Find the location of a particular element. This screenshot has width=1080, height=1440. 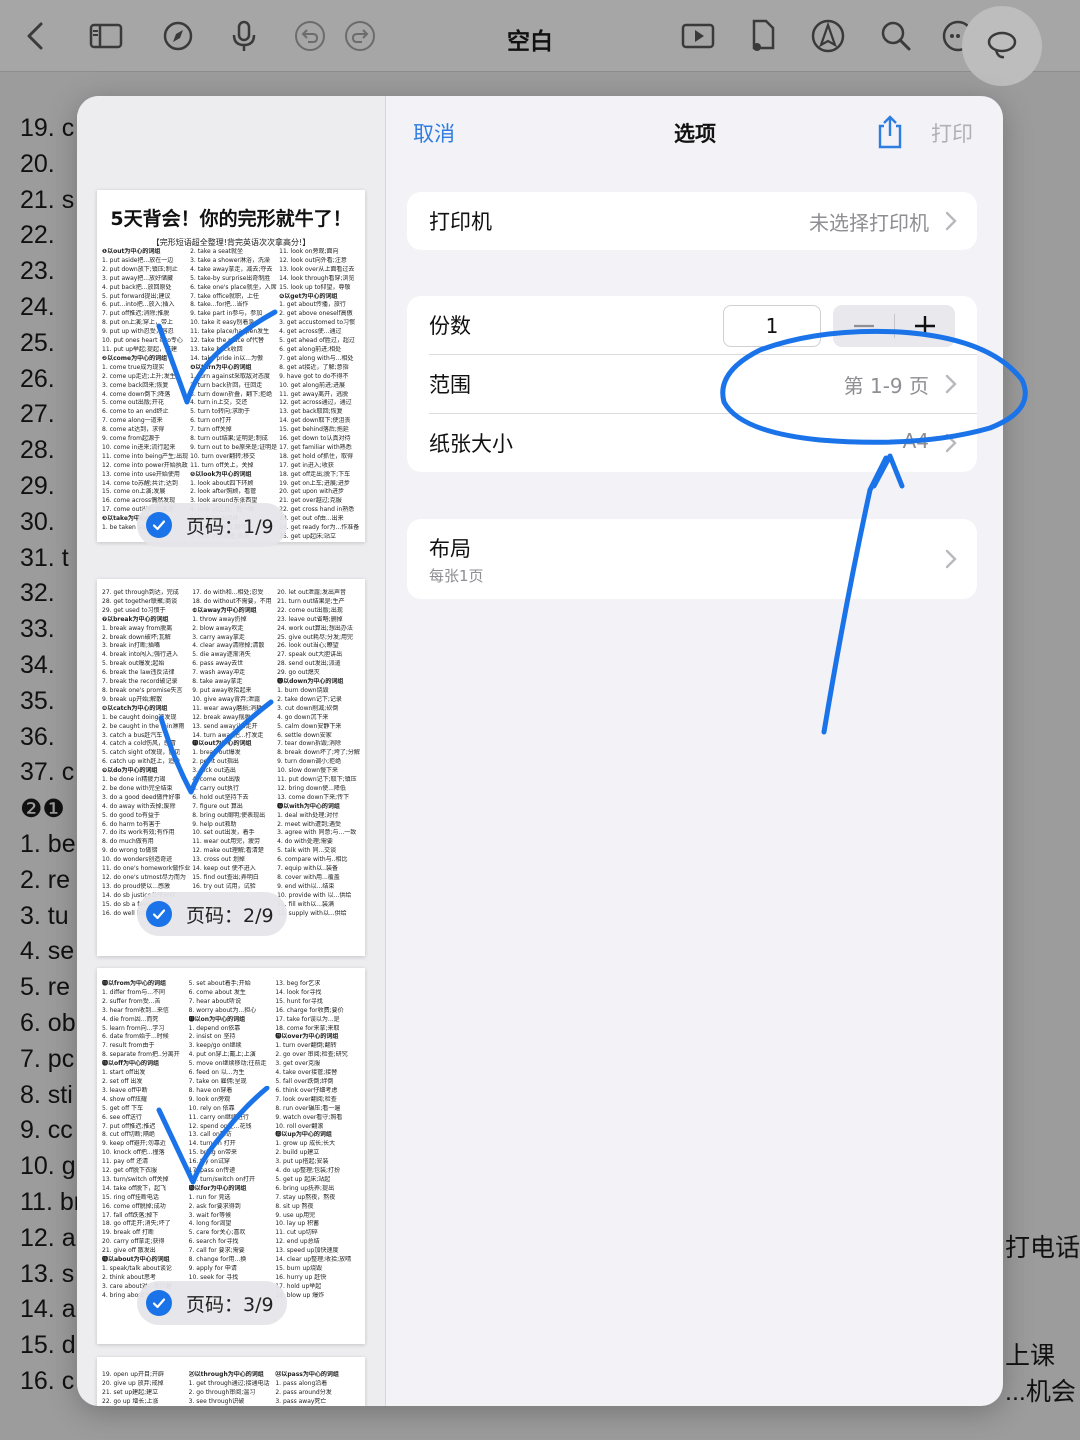

preview-text-line: 11. pay off 还清 is located at coordinates (125, 1162).